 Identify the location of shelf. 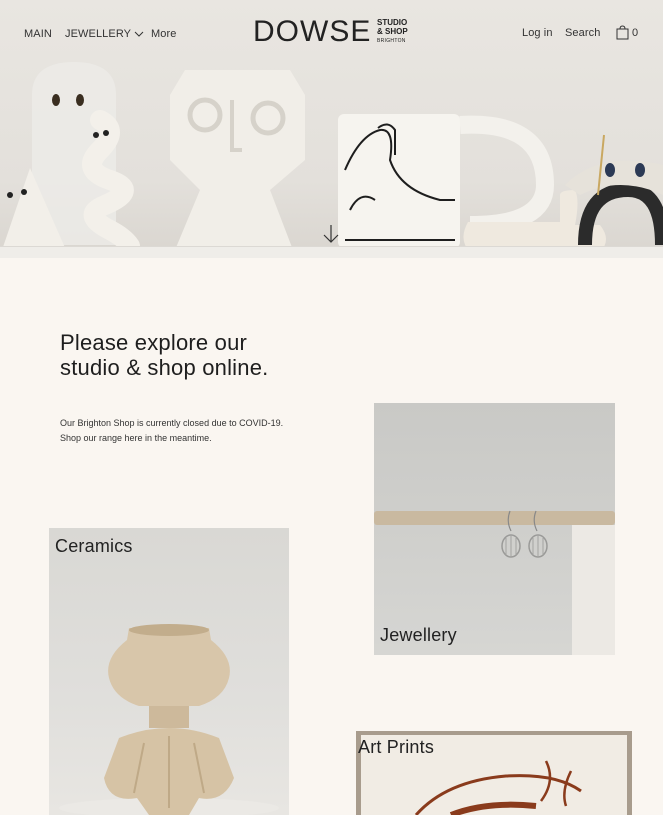
(331, 252).